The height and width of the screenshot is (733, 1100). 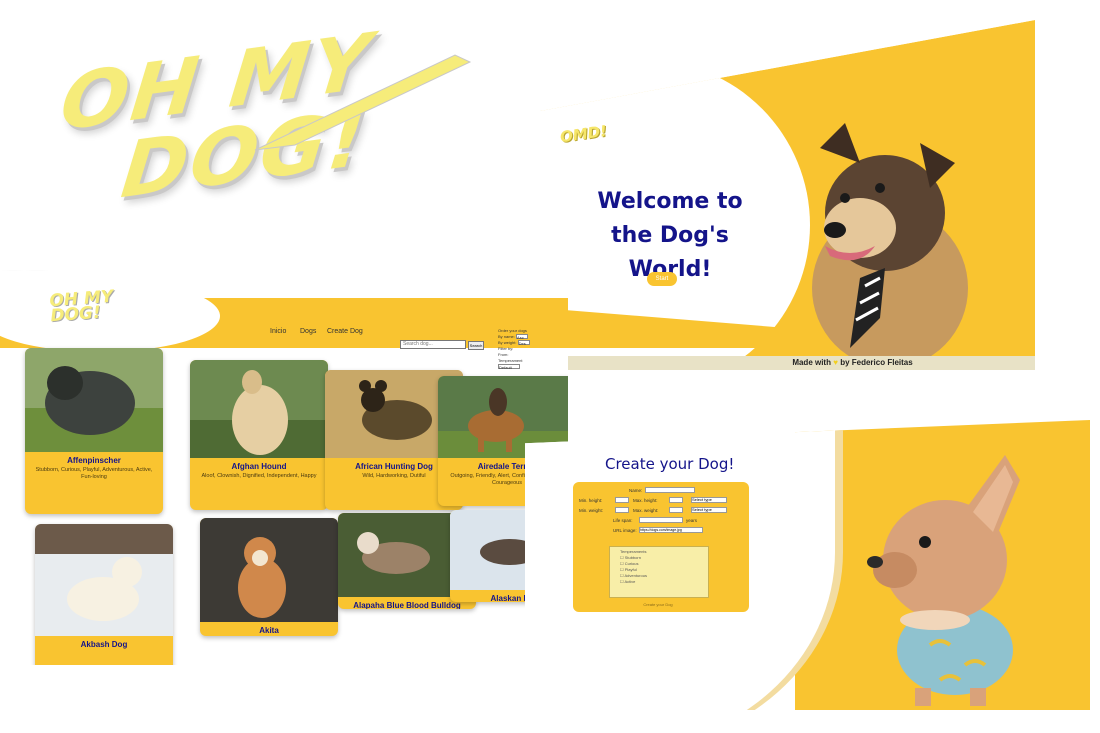 I want to click on start-button: Start, so click(x=662, y=279).